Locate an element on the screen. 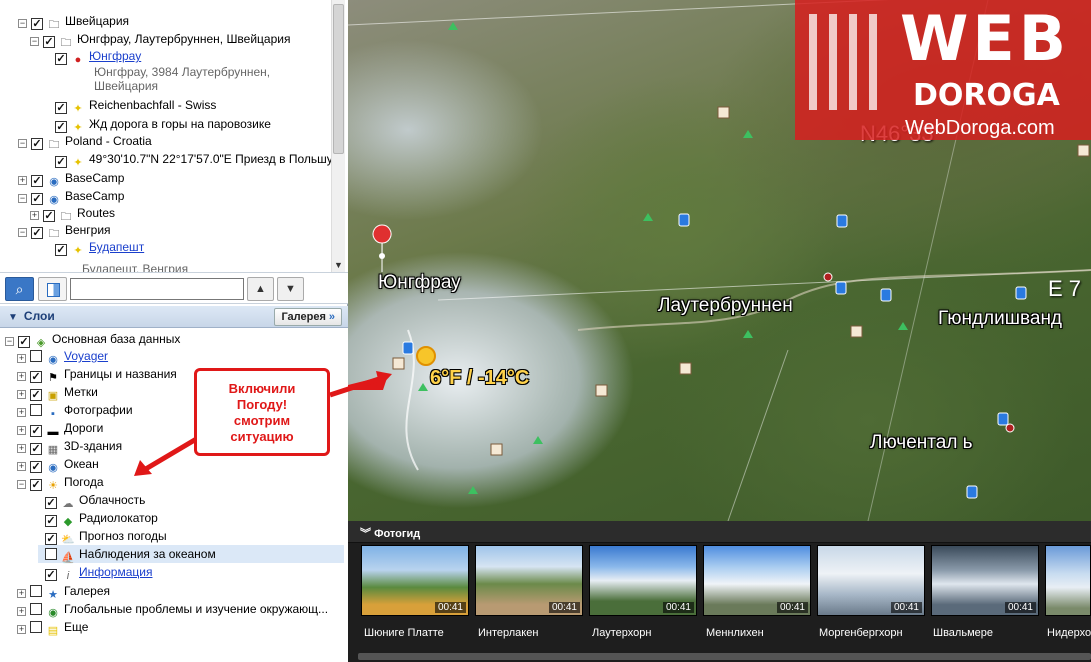 This screenshot has width=1091, height=662. double-chevron-icon: ︾ is located at coordinates (367, 534).